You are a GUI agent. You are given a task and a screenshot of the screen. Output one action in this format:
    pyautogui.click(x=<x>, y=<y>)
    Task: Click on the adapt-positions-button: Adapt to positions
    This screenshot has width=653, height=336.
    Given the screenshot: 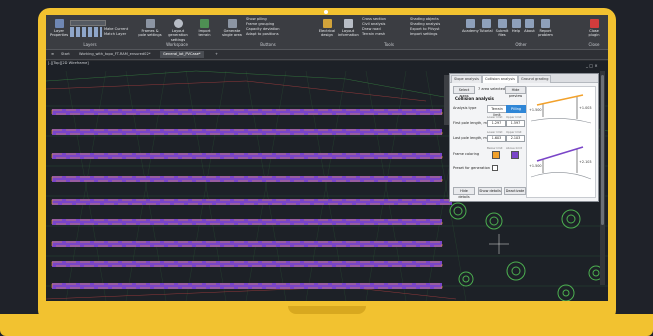 What is the action you would take?
    pyautogui.click(x=262, y=34)
    